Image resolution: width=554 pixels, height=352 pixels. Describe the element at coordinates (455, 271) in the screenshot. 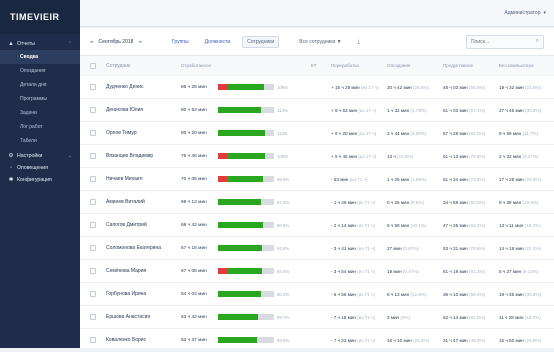

I see `productive-value: 61 ч 18 мин` at that location.